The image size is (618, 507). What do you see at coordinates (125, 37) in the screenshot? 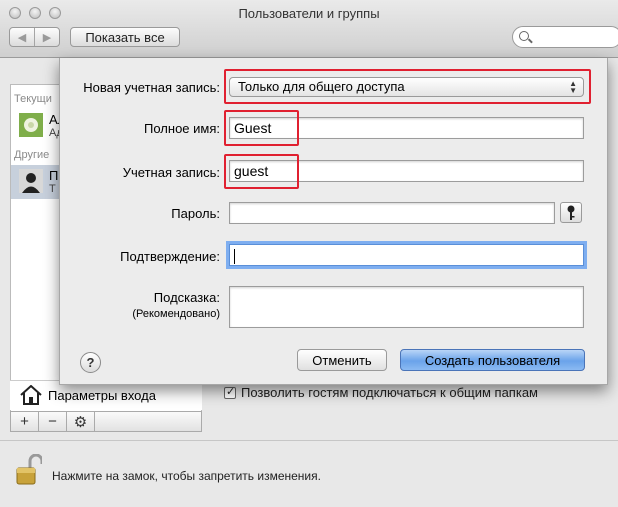
I see `show-all-button: Показать все` at bounding box center [125, 37].